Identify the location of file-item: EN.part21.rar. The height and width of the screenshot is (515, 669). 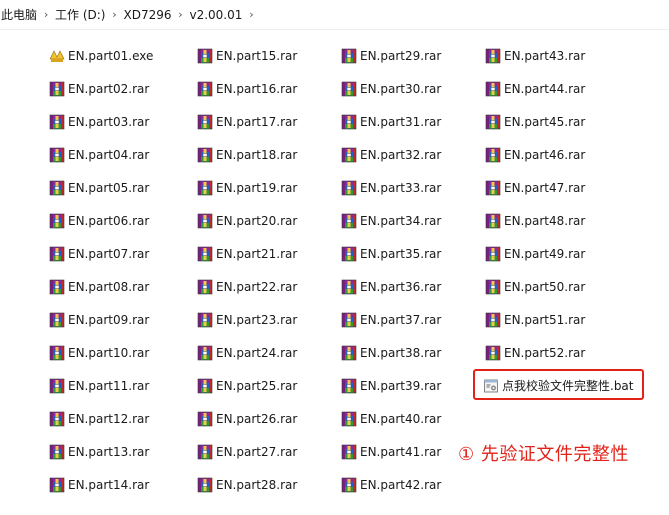
(247, 254).